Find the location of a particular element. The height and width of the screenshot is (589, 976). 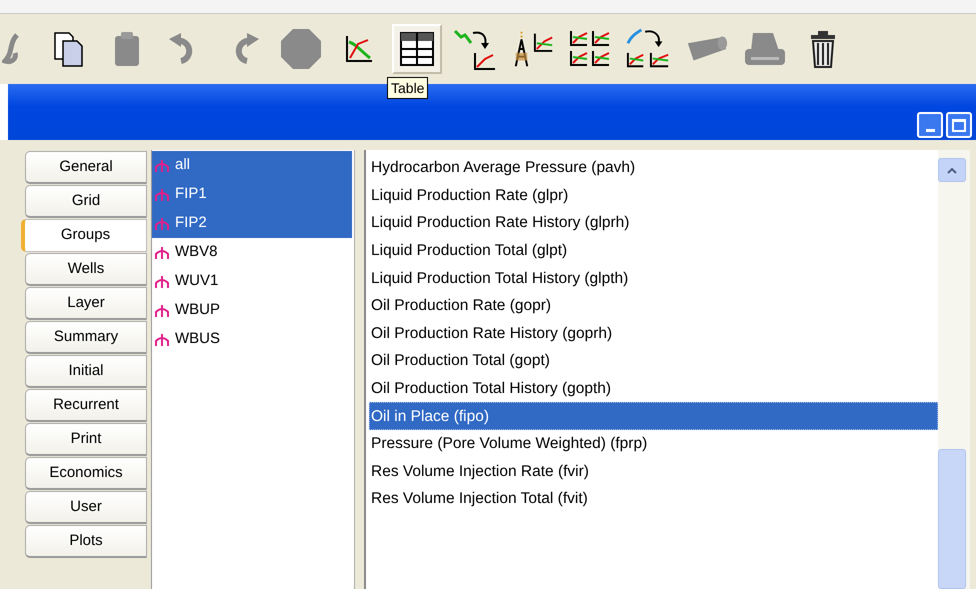

maximize-button is located at coordinates (959, 125).